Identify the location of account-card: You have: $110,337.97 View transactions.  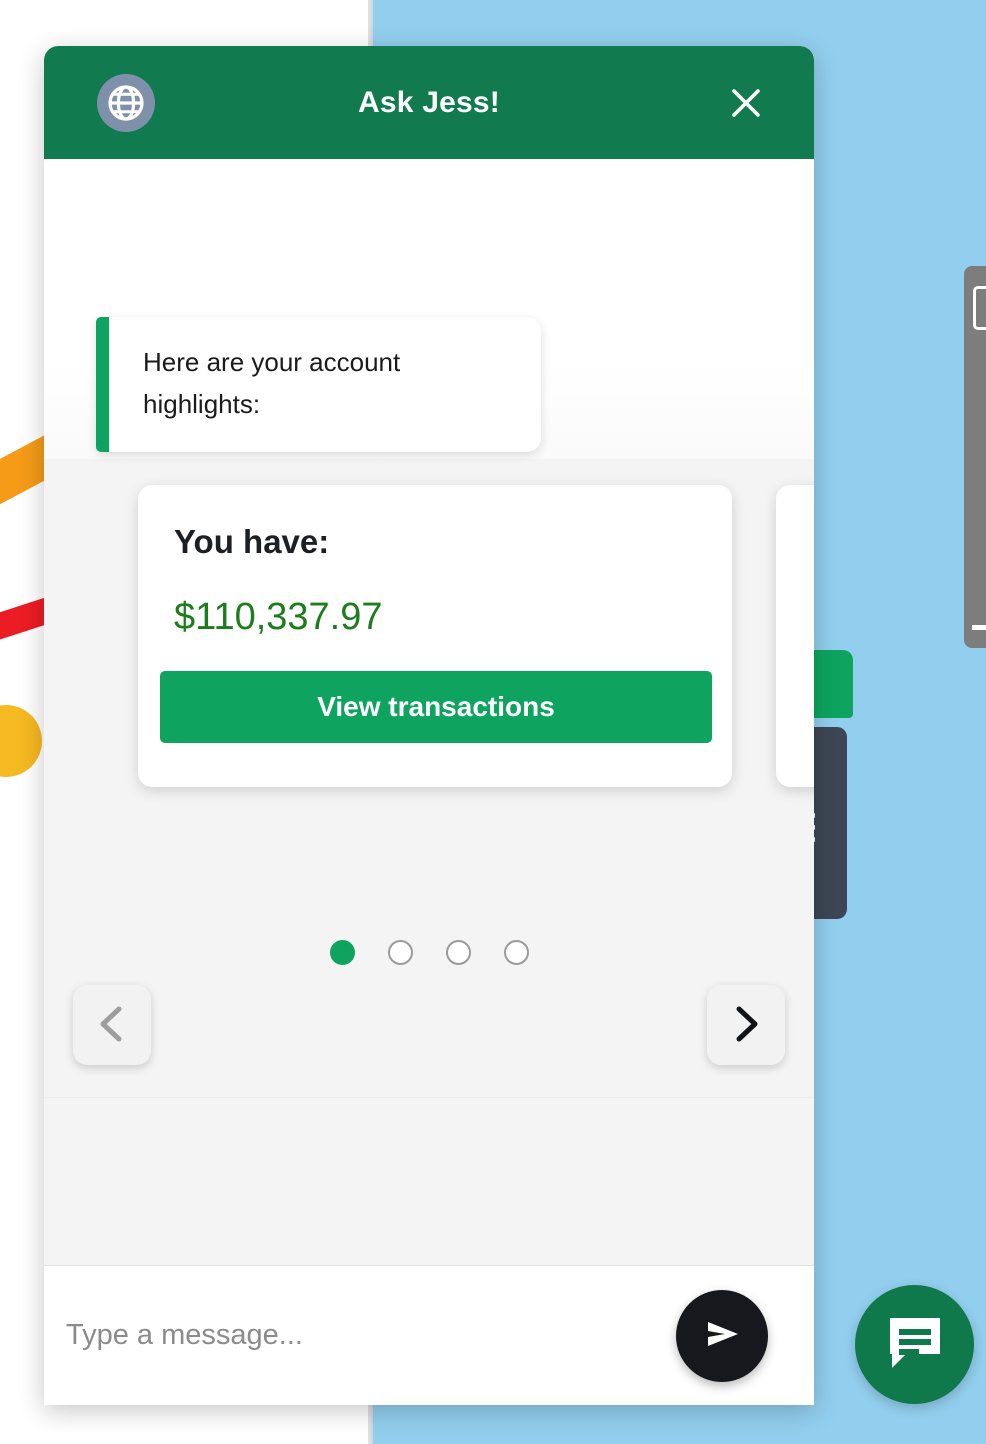
(435, 636).